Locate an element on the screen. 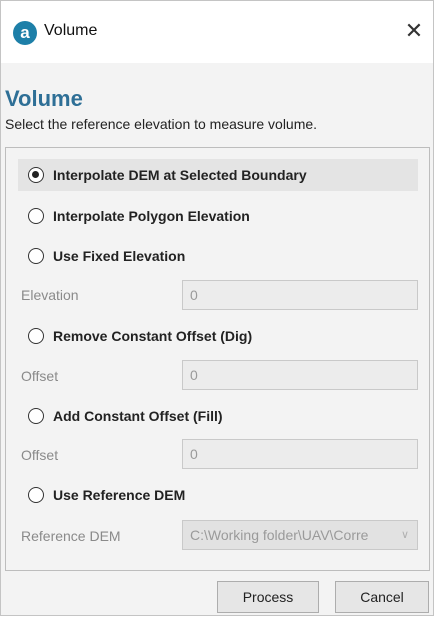 This screenshot has height=618, width=438. title-bar: a Volume ✕ is located at coordinates (217, 32).